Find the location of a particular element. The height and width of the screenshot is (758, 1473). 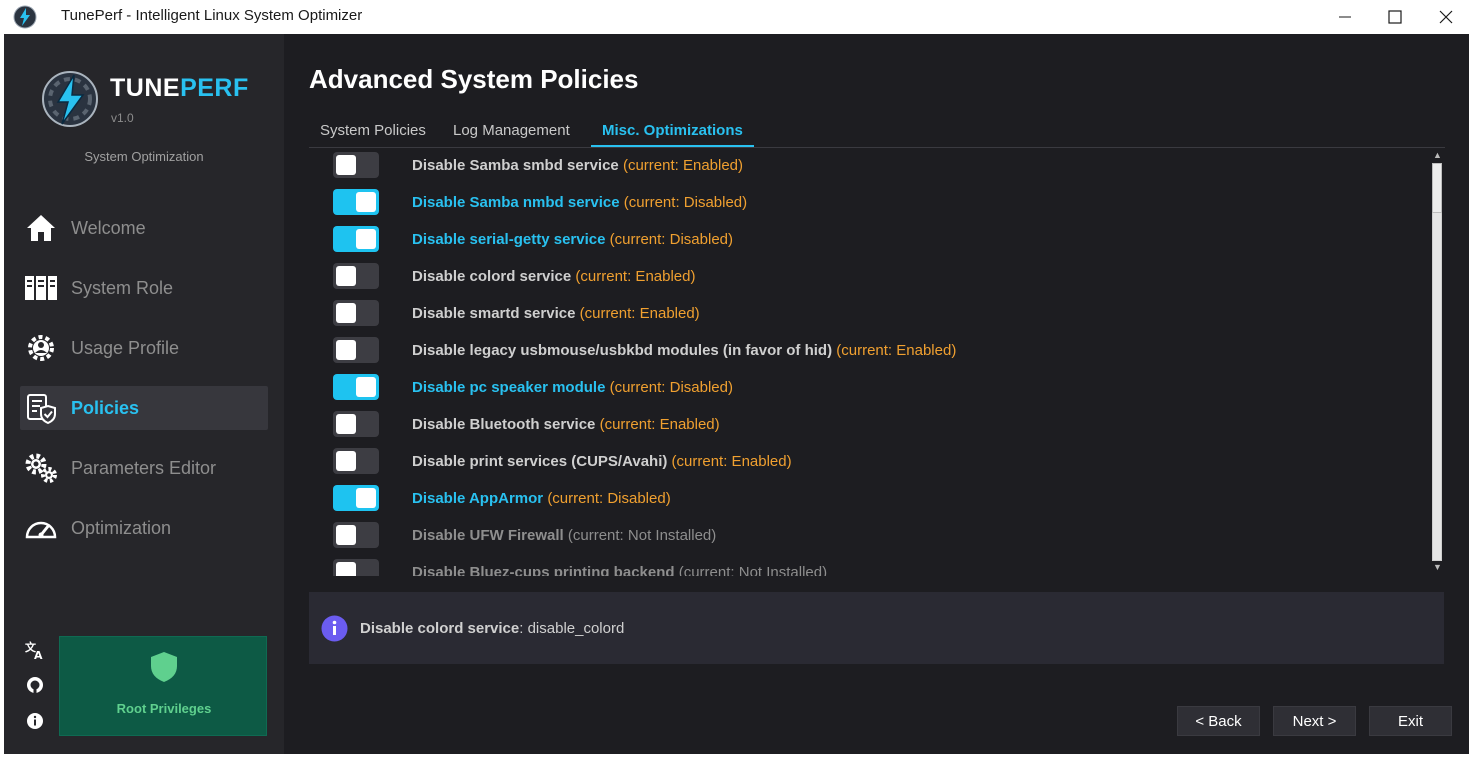

info-icon is located at coordinates (35, 721).